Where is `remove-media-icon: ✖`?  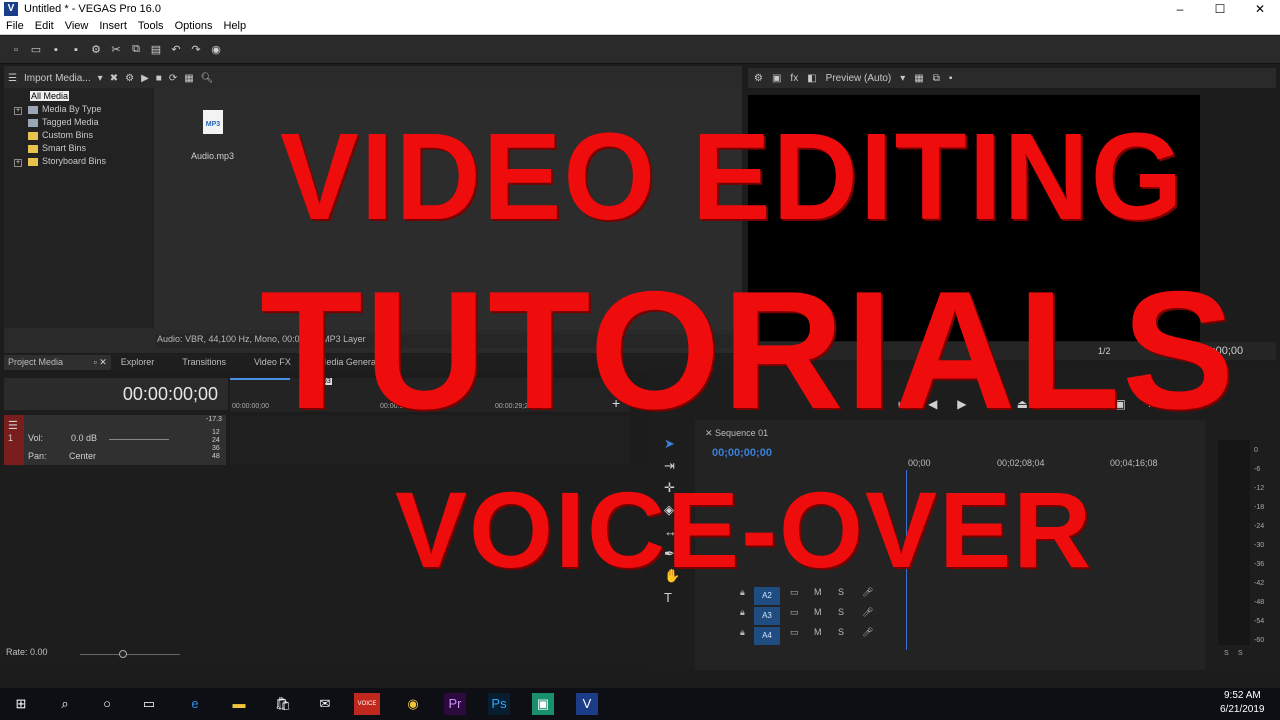 remove-media-icon: ✖ is located at coordinates (114, 78).